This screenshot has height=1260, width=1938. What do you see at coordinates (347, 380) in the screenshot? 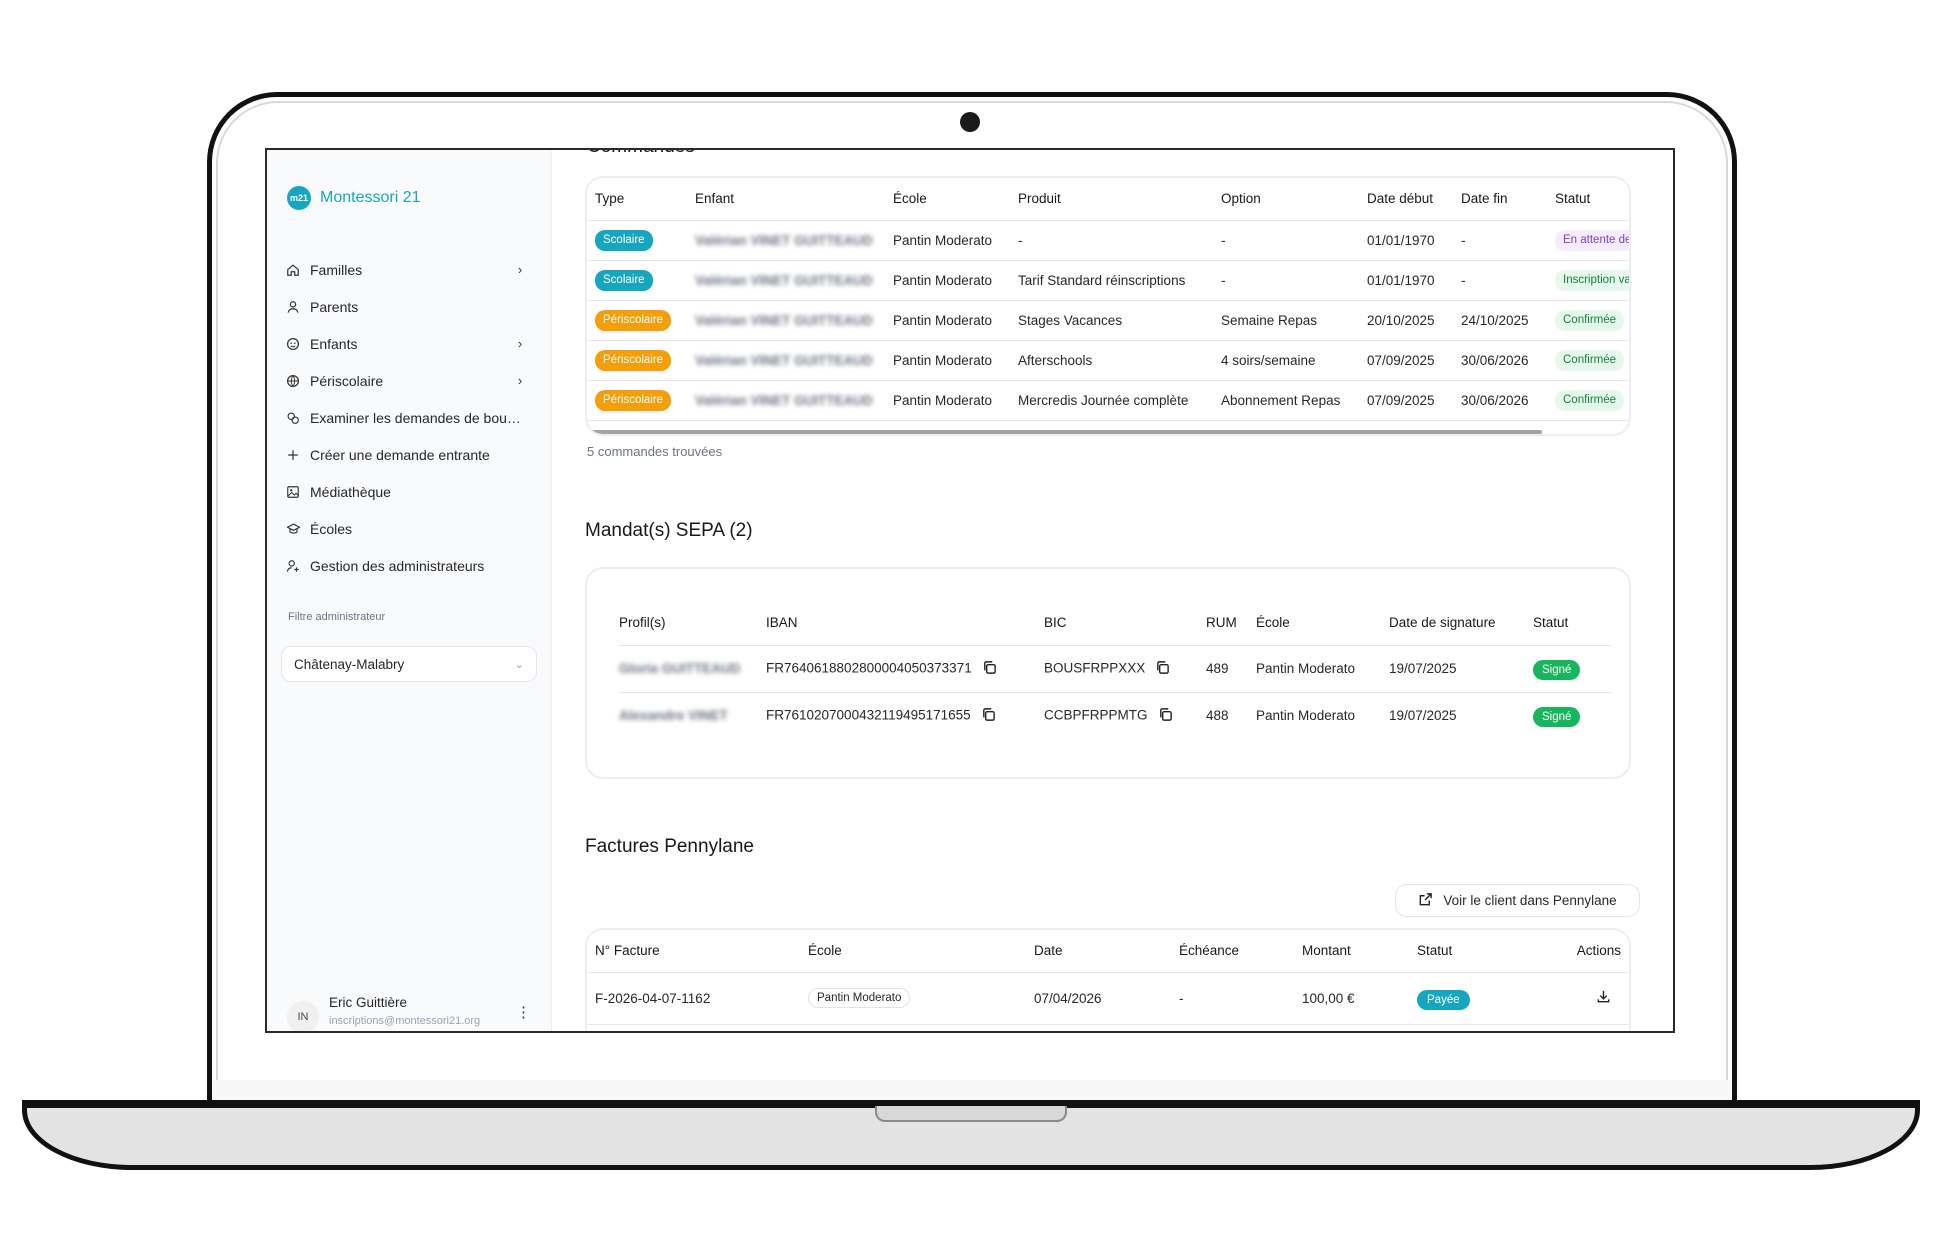
I see `sidebar-item-label: Périscolaire` at bounding box center [347, 380].